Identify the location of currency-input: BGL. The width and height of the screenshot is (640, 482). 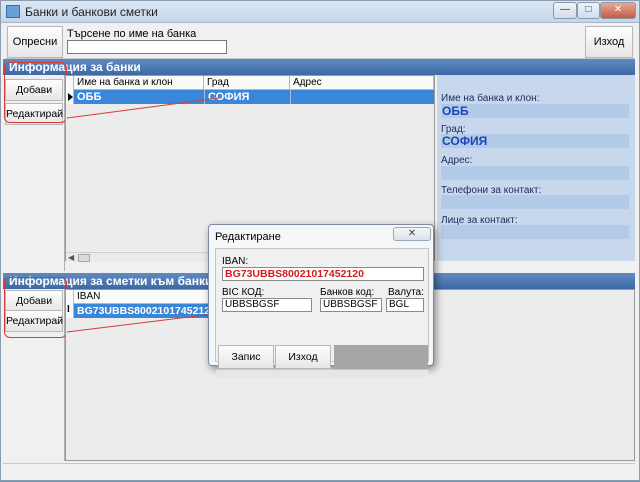
(405, 305).